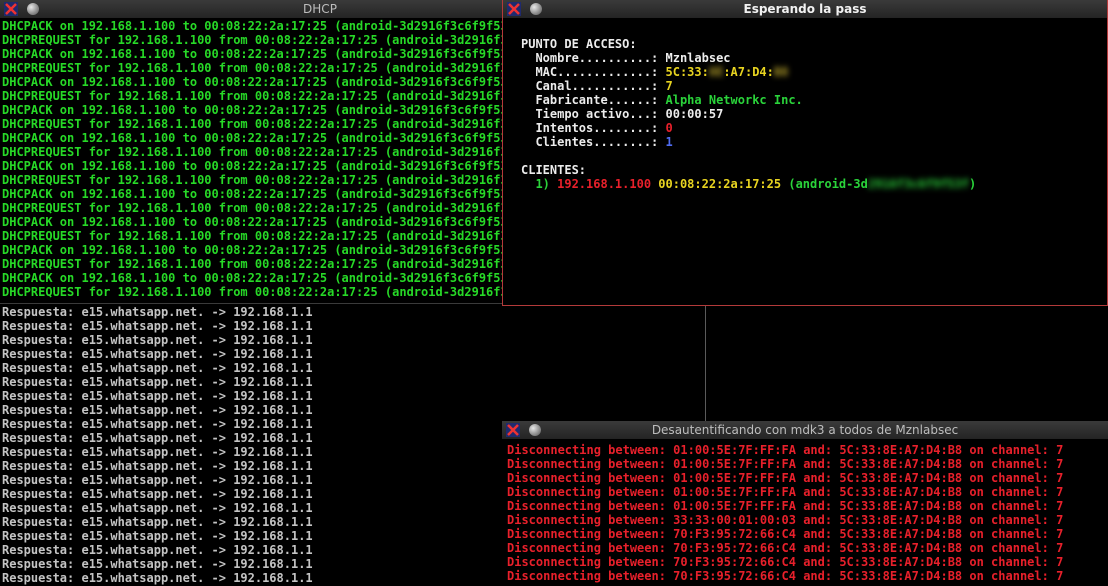 This screenshot has height=586, width=1108. Describe the element at coordinates (597, 128) in the screenshot. I see `attempts-row: Intentos........: 0` at that location.